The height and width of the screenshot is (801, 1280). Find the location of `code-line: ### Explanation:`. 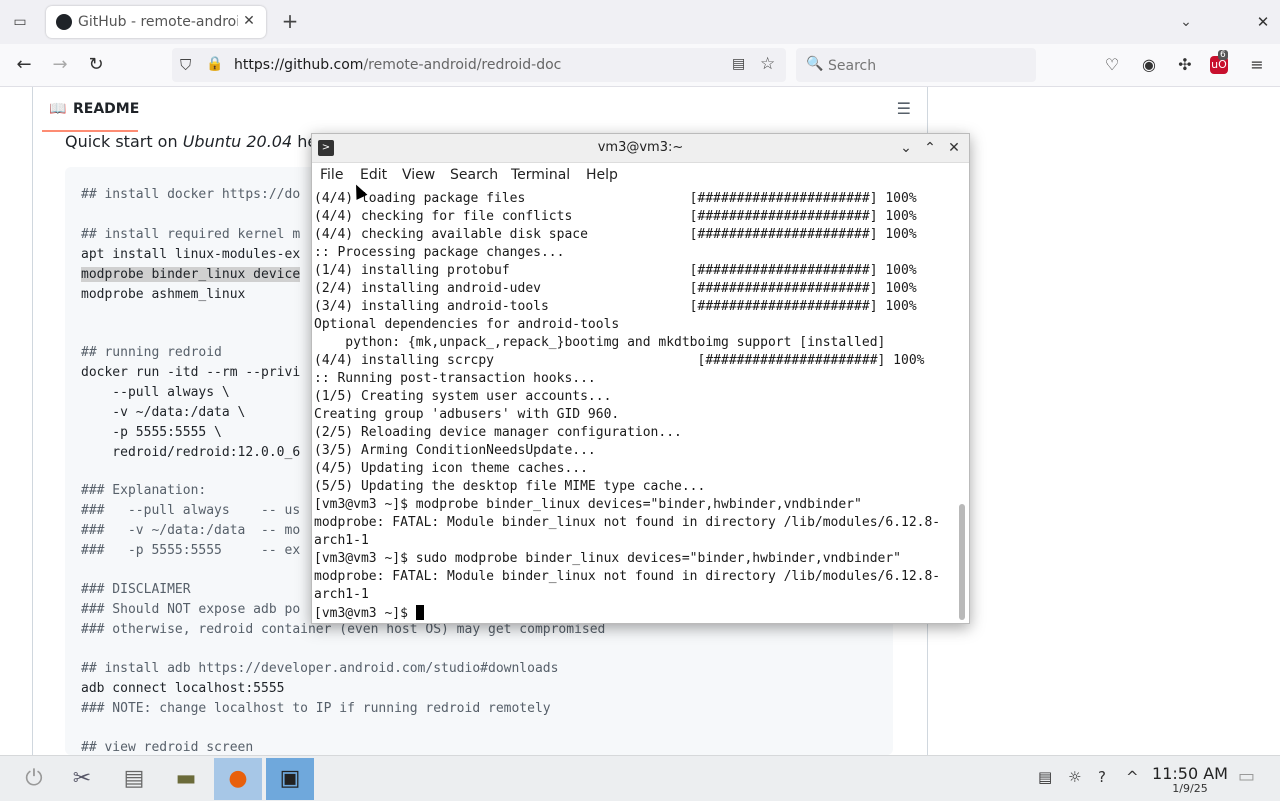

code-line: ### Explanation: is located at coordinates (144, 490).